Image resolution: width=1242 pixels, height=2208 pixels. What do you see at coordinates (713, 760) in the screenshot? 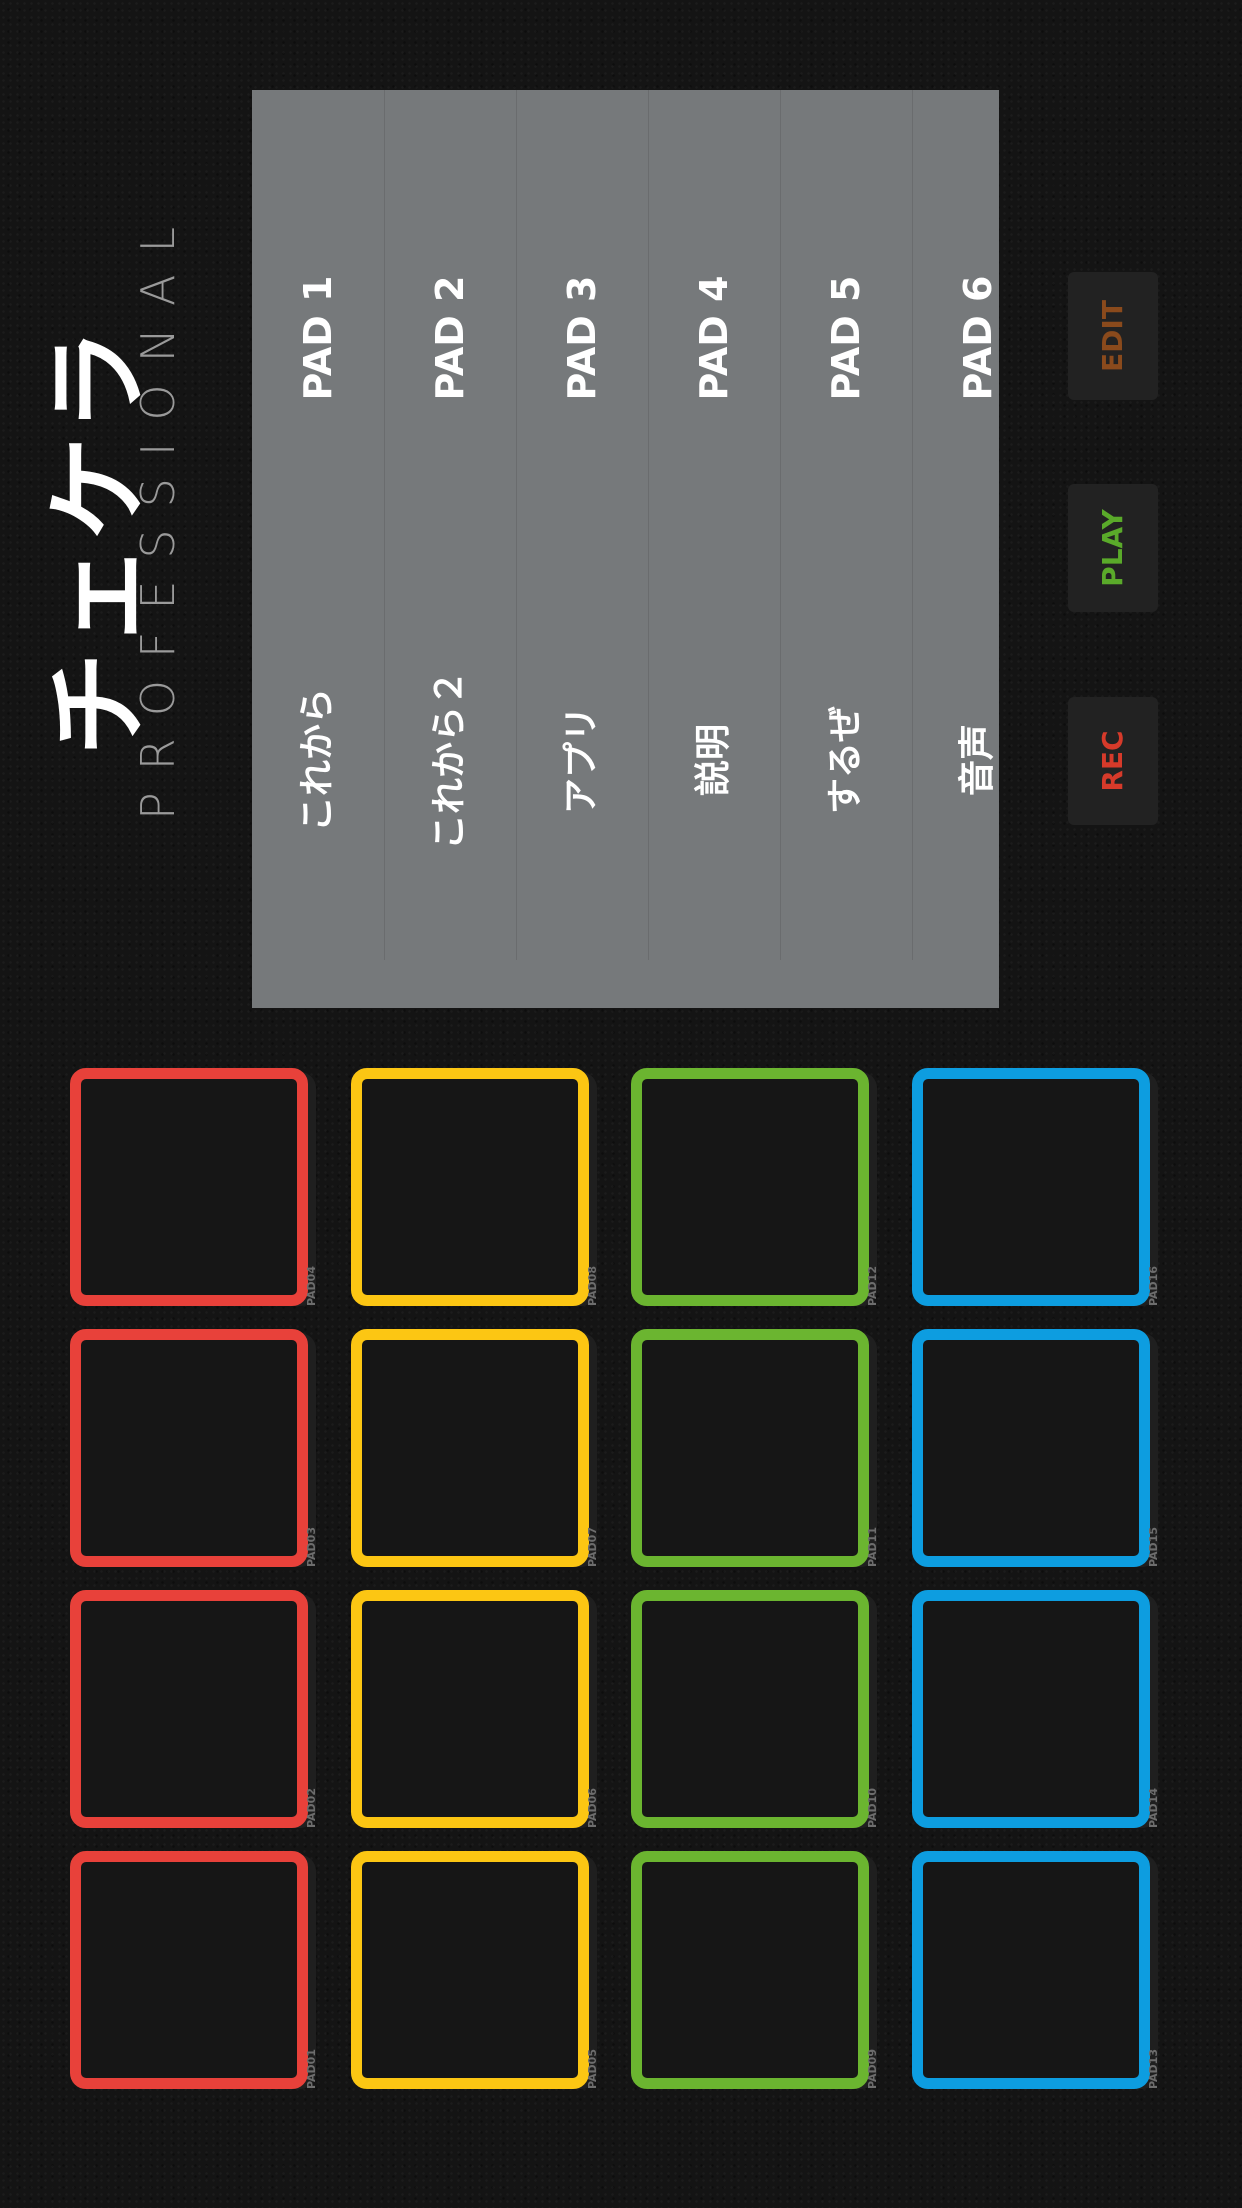
I see `pad-sound-name: 説明` at bounding box center [713, 760].